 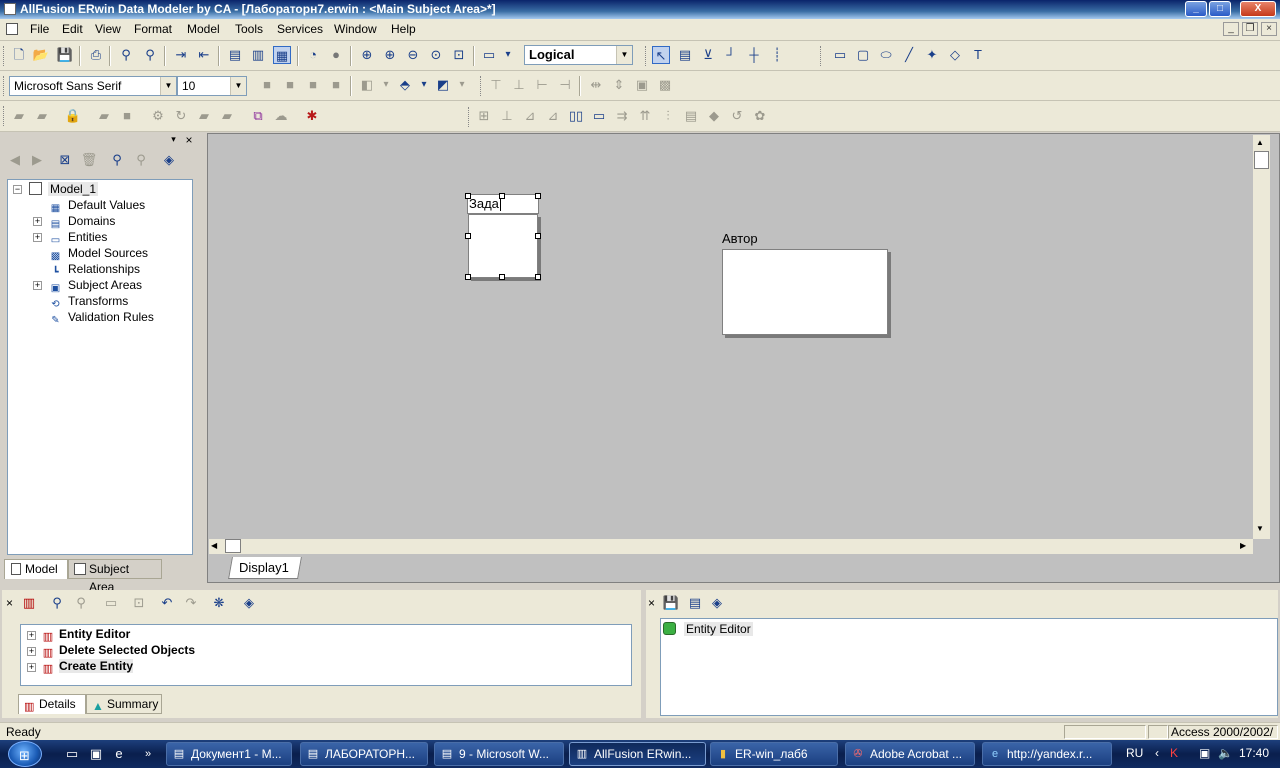 I want to click on undo-icon: ↶, so click(x=167, y=603).